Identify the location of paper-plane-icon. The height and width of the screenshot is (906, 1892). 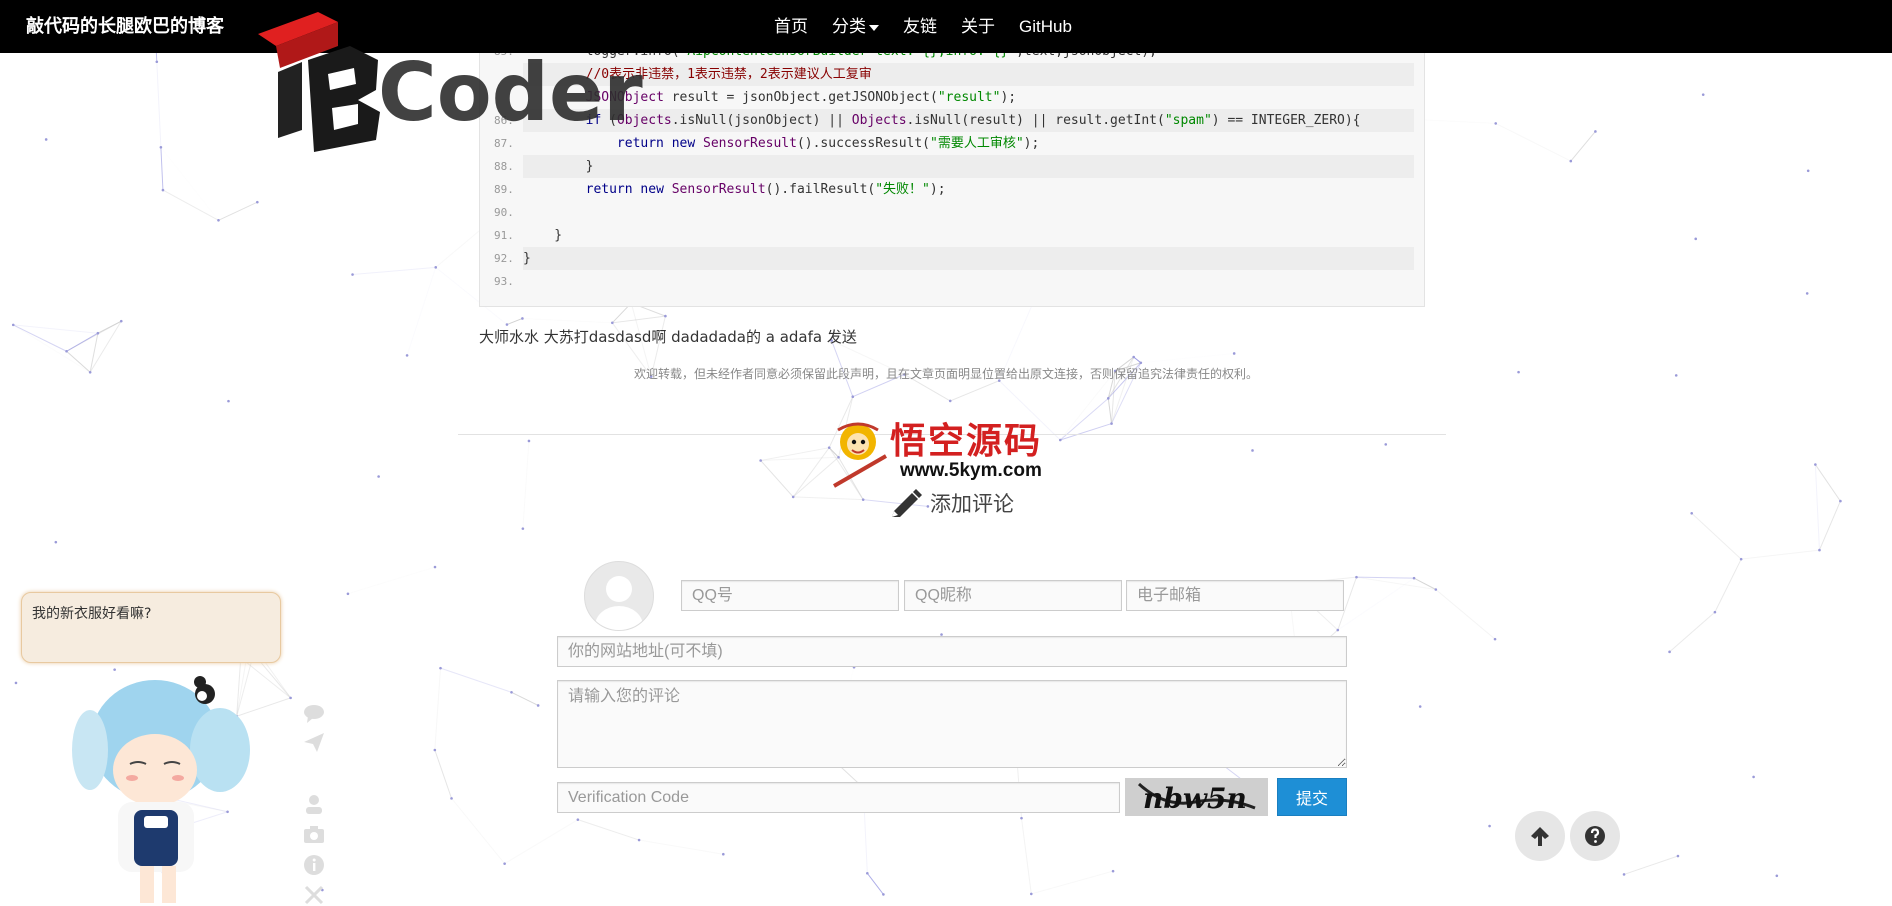
(314, 742).